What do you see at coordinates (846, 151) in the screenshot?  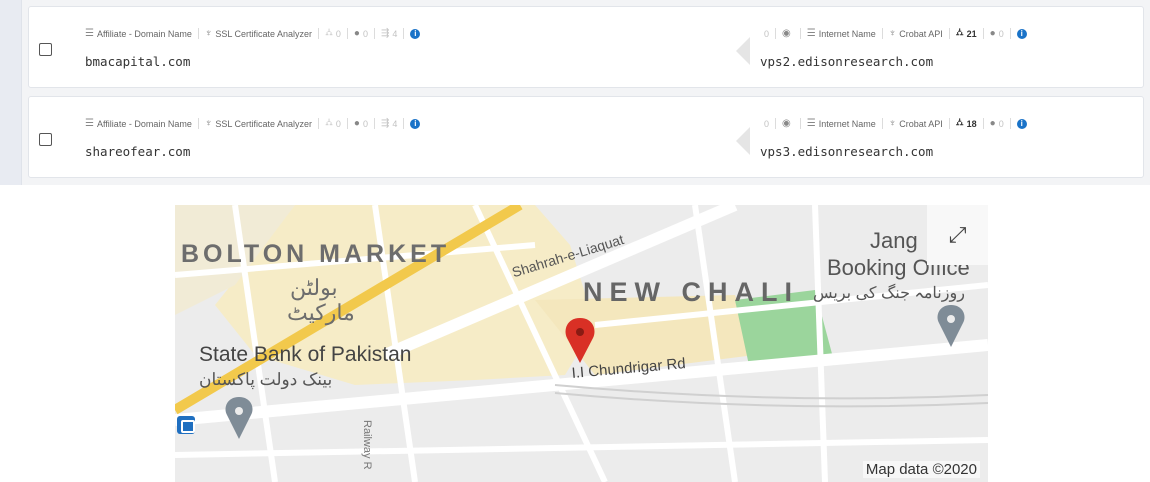 I see `linked-domain: vps3.edisonresearch.com` at bounding box center [846, 151].